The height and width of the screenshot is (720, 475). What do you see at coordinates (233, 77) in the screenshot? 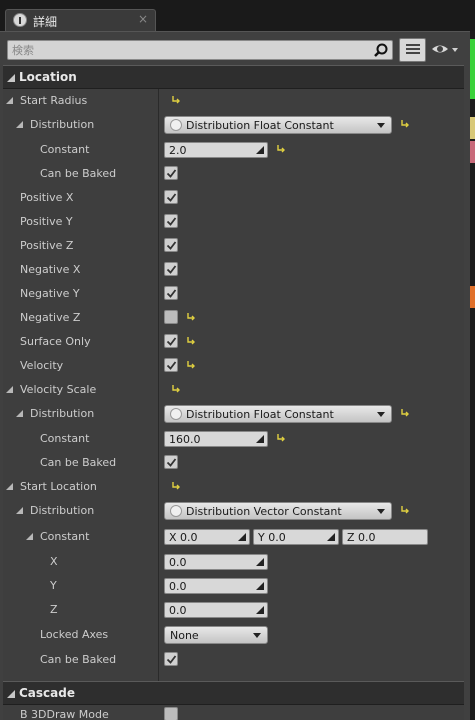
I see `category-location: Location` at bounding box center [233, 77].